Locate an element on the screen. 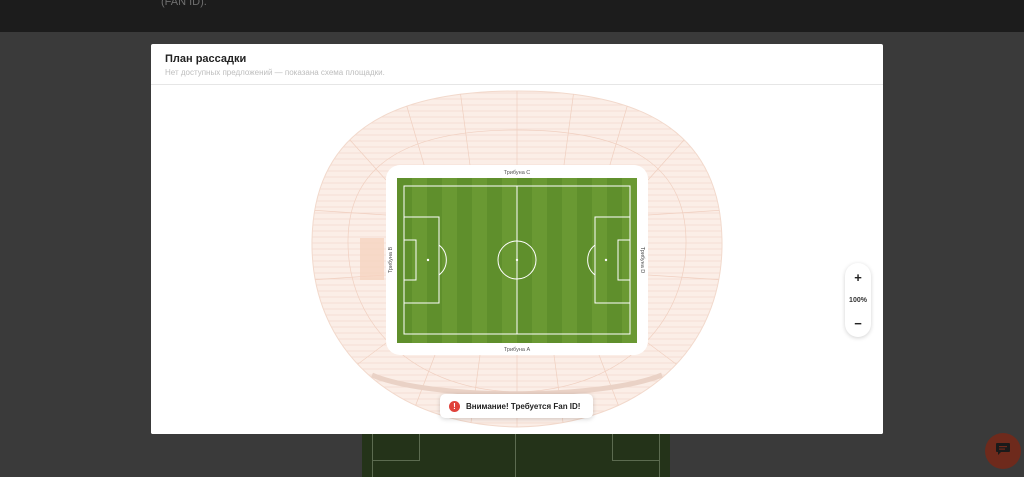 Image resolution: width=1024 pixels, height=477 pixels. modal-title: План рассадки is located at coordinates (206, 59).